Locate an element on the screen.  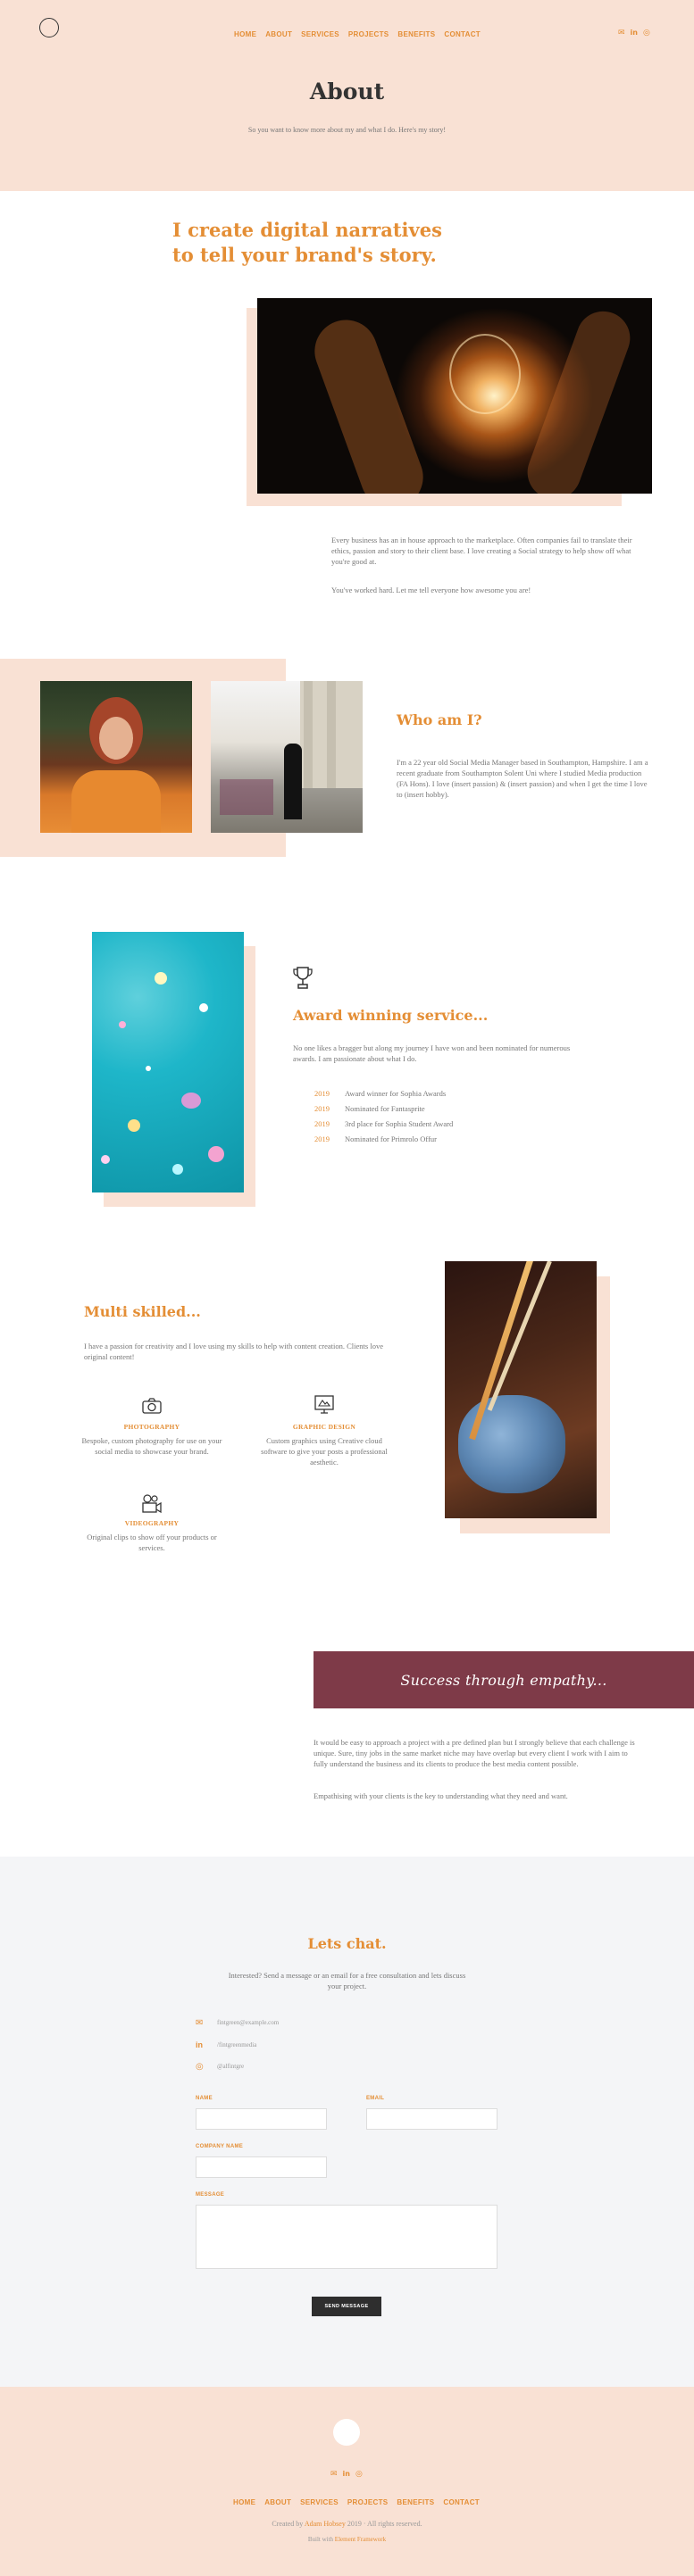
send-message-button: SEND MESSAGE is located at coordinates (346, 2307).